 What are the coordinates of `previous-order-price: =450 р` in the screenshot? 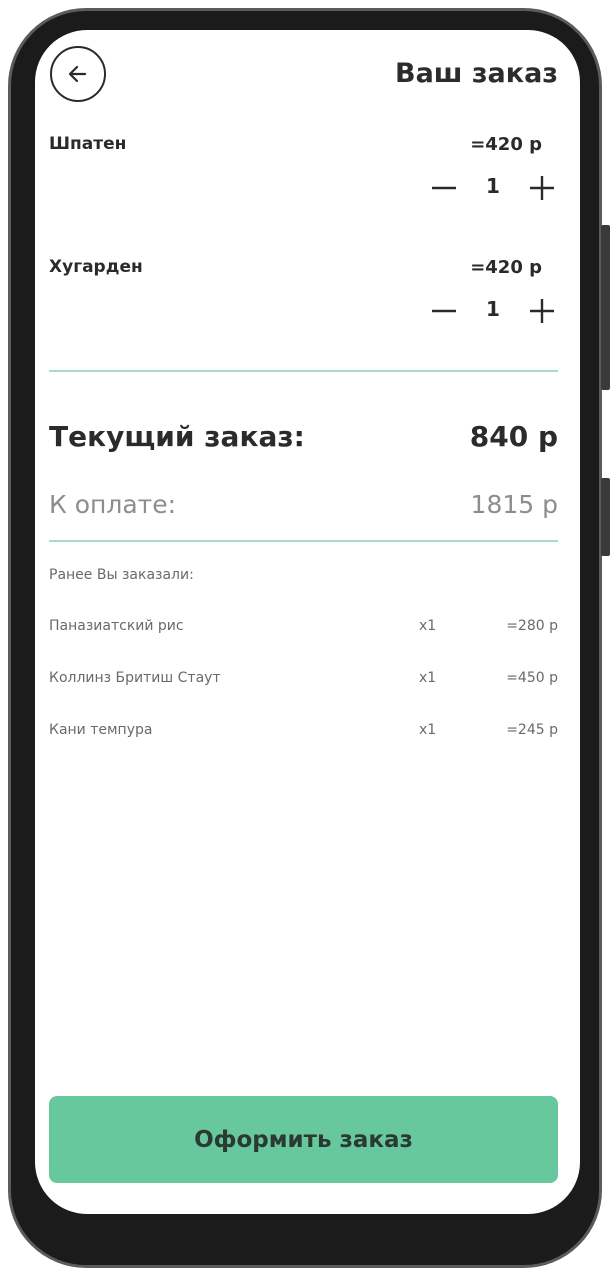 It's located at (532, 678).